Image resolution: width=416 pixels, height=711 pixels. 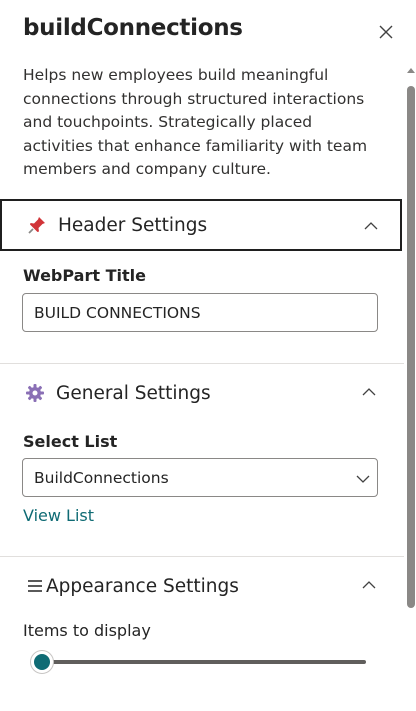 What do you see at coordinates (411, 70) in the screenshot?
I see `scroll-up-arrow-icon` at bounding box center [411, 70].